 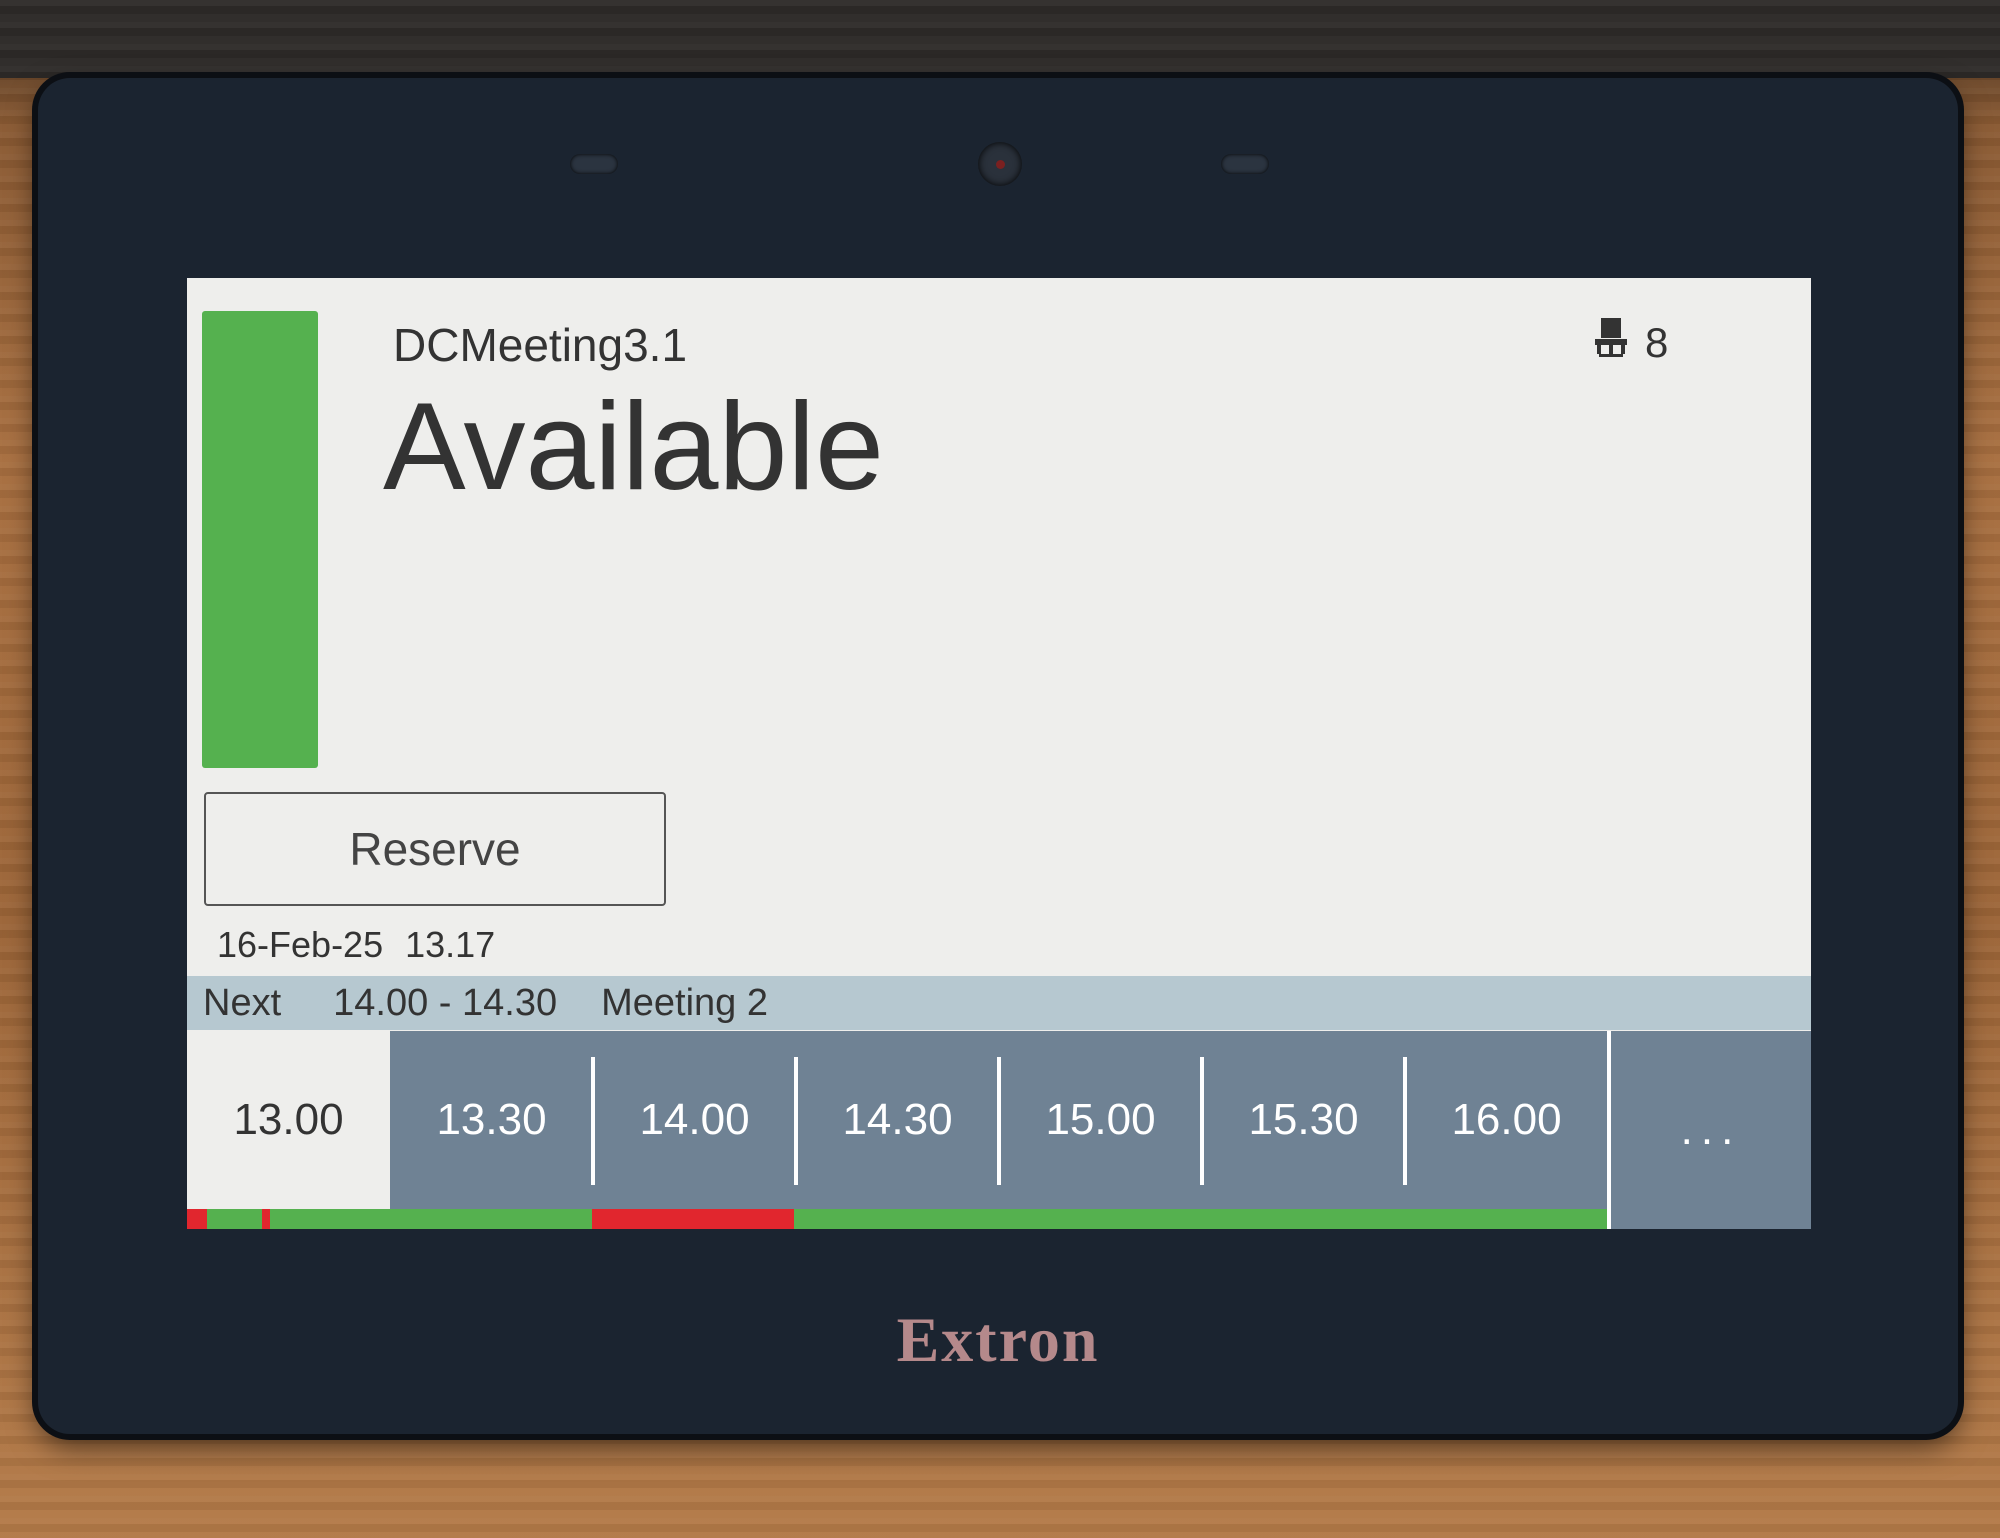 What do you see at coordinates (684, 1002) in the screenshot?
I see `next-meeting-title: Meeting 2` at bounding box center [684, 1002].